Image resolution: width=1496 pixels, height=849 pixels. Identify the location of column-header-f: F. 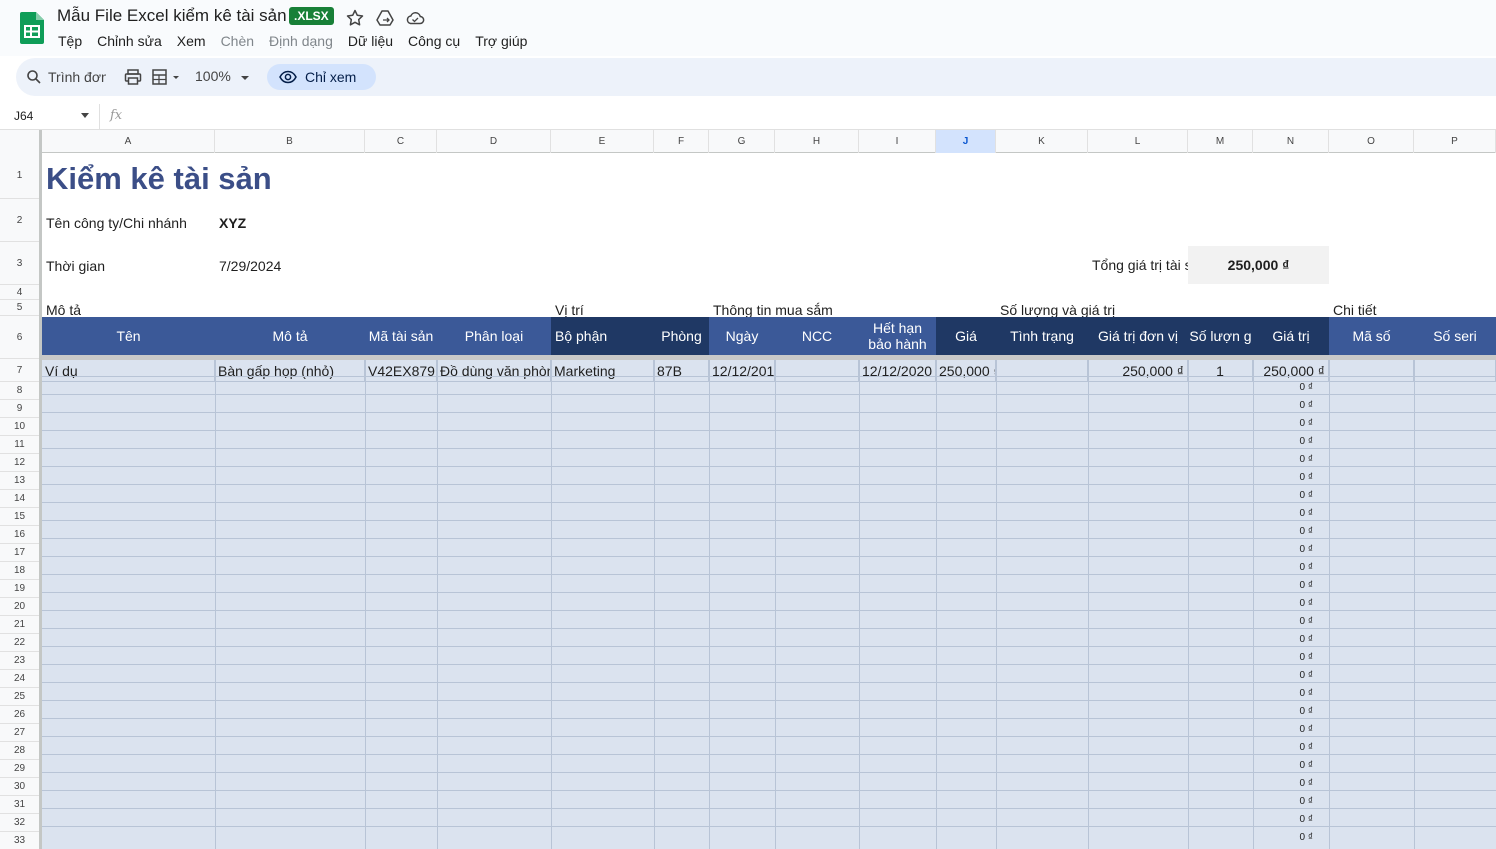
(681, 141).